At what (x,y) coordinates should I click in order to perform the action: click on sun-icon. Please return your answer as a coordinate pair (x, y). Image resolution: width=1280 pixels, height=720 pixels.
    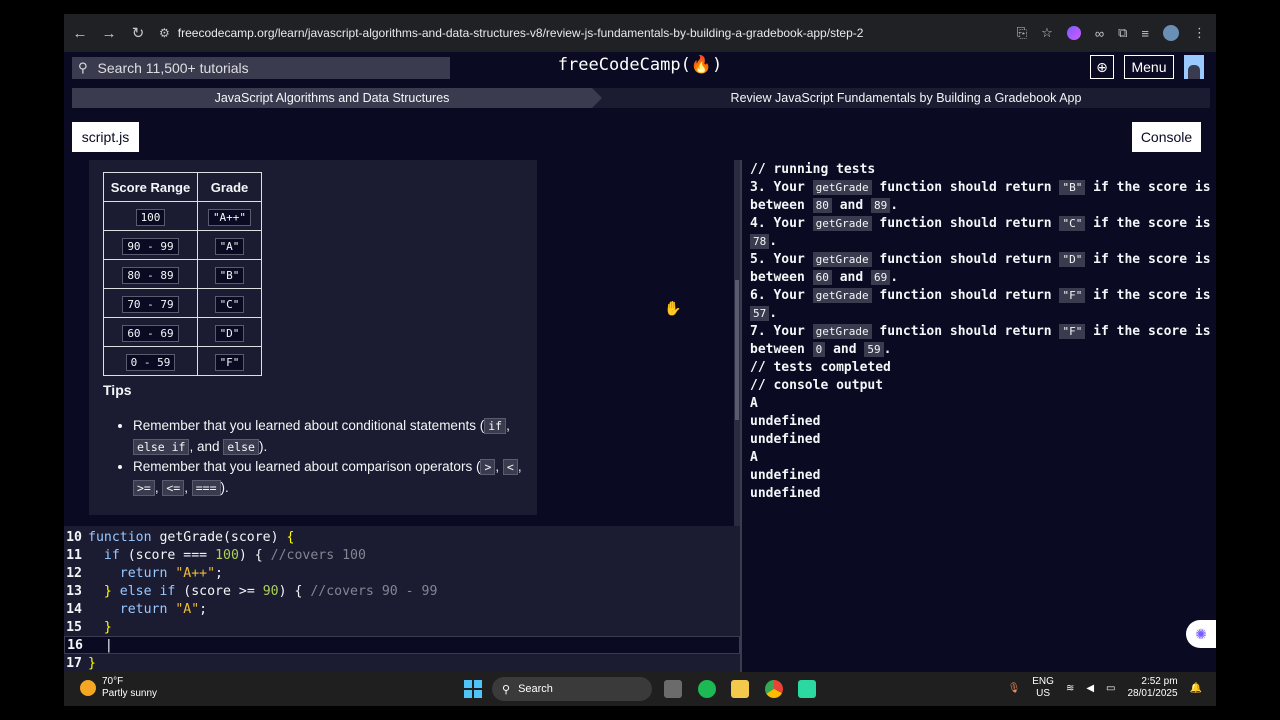
    Looking at the image, I should click on (88, 688).